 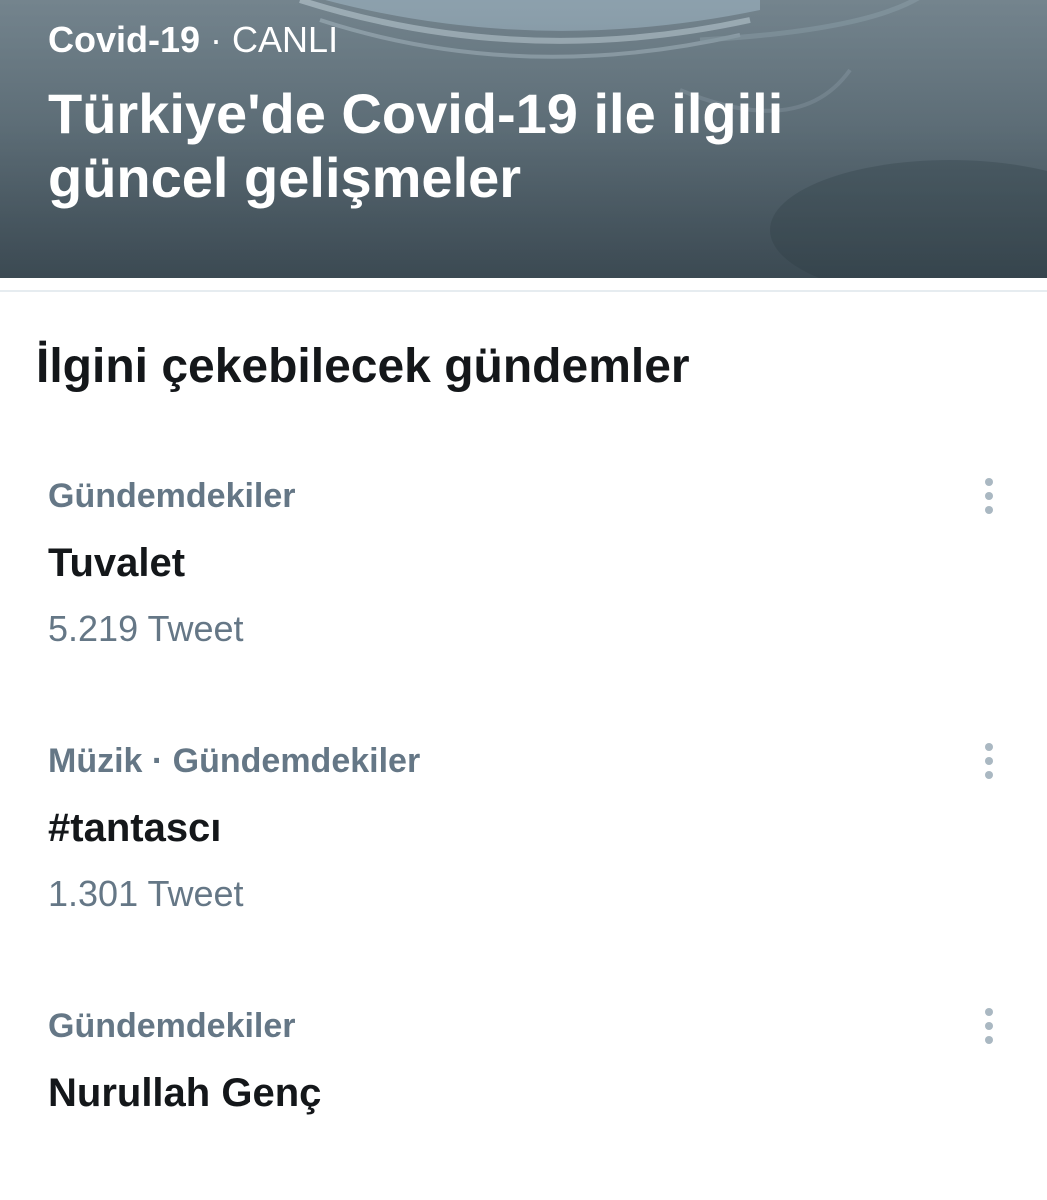 What do you see at coordinates (184, 1093) in the screenshot?
I see `trend-name: Nurullah Genç` at bounding box center [184, 1093].